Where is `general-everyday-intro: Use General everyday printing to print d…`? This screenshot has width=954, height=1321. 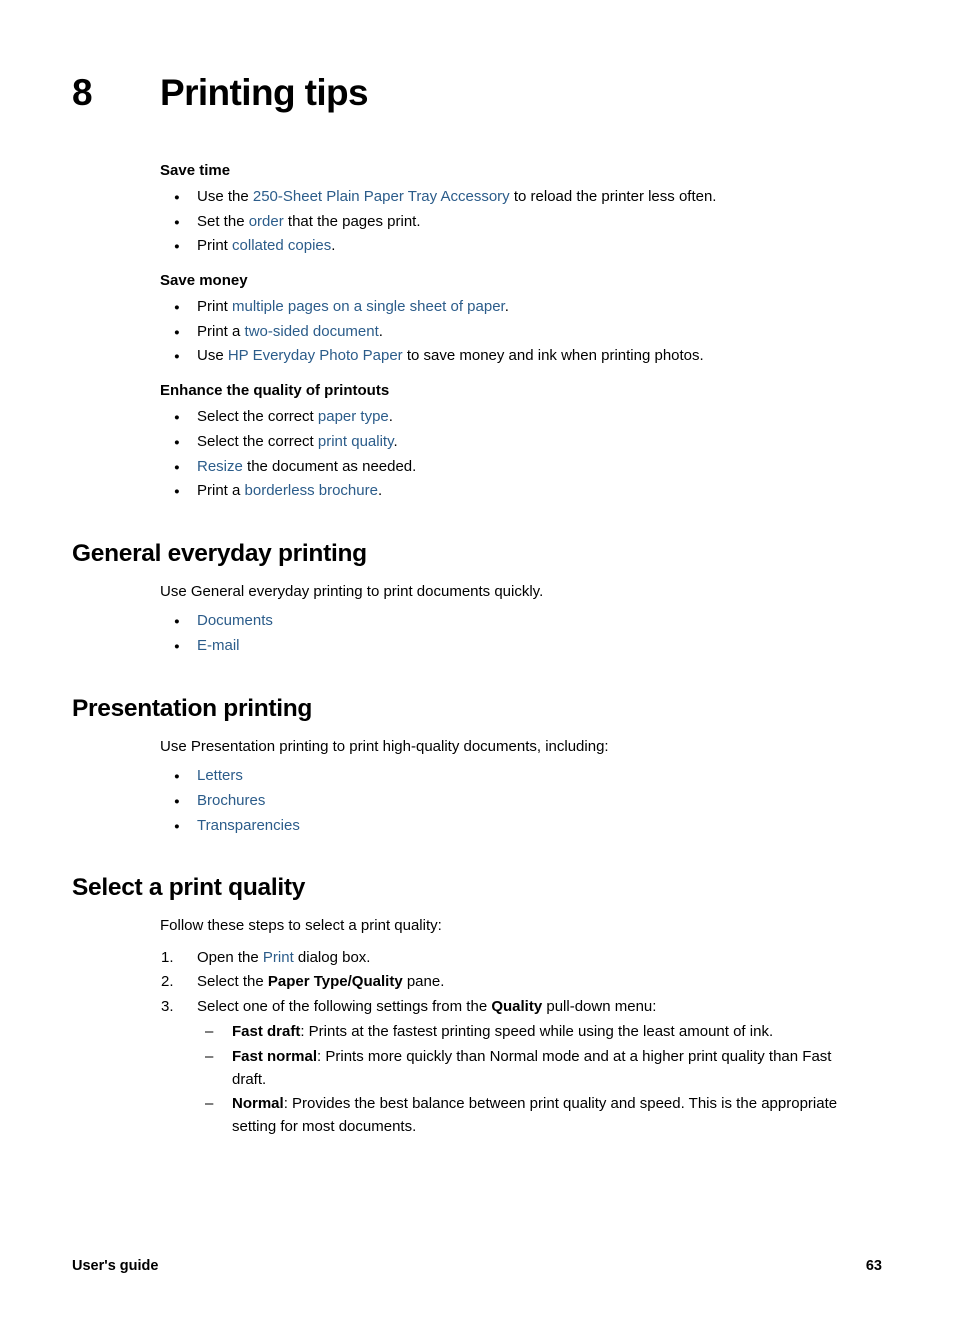
general-everyday-intro: Use General everyday printing to print d… is located at coordinates (352, 591).